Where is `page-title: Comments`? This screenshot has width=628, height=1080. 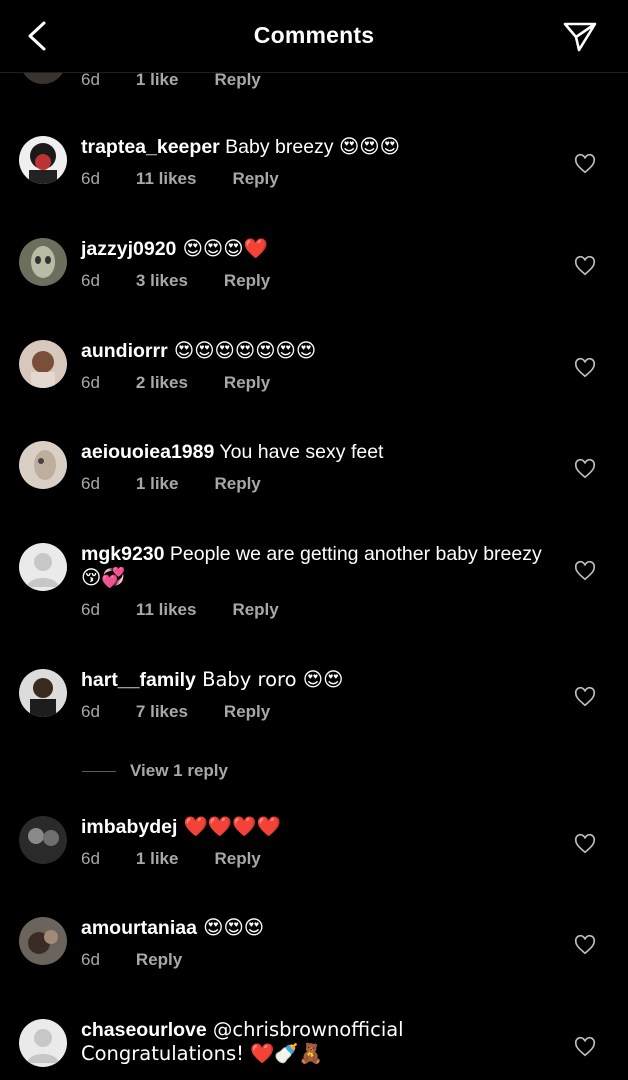 page-title: Comments is located at coordinates (314, 35).